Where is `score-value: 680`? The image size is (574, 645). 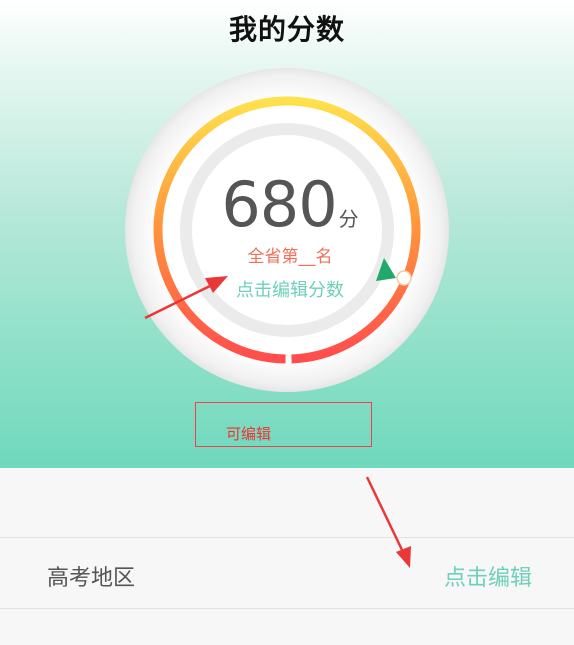 score-value: 680 is located at coordinates (279, 204).